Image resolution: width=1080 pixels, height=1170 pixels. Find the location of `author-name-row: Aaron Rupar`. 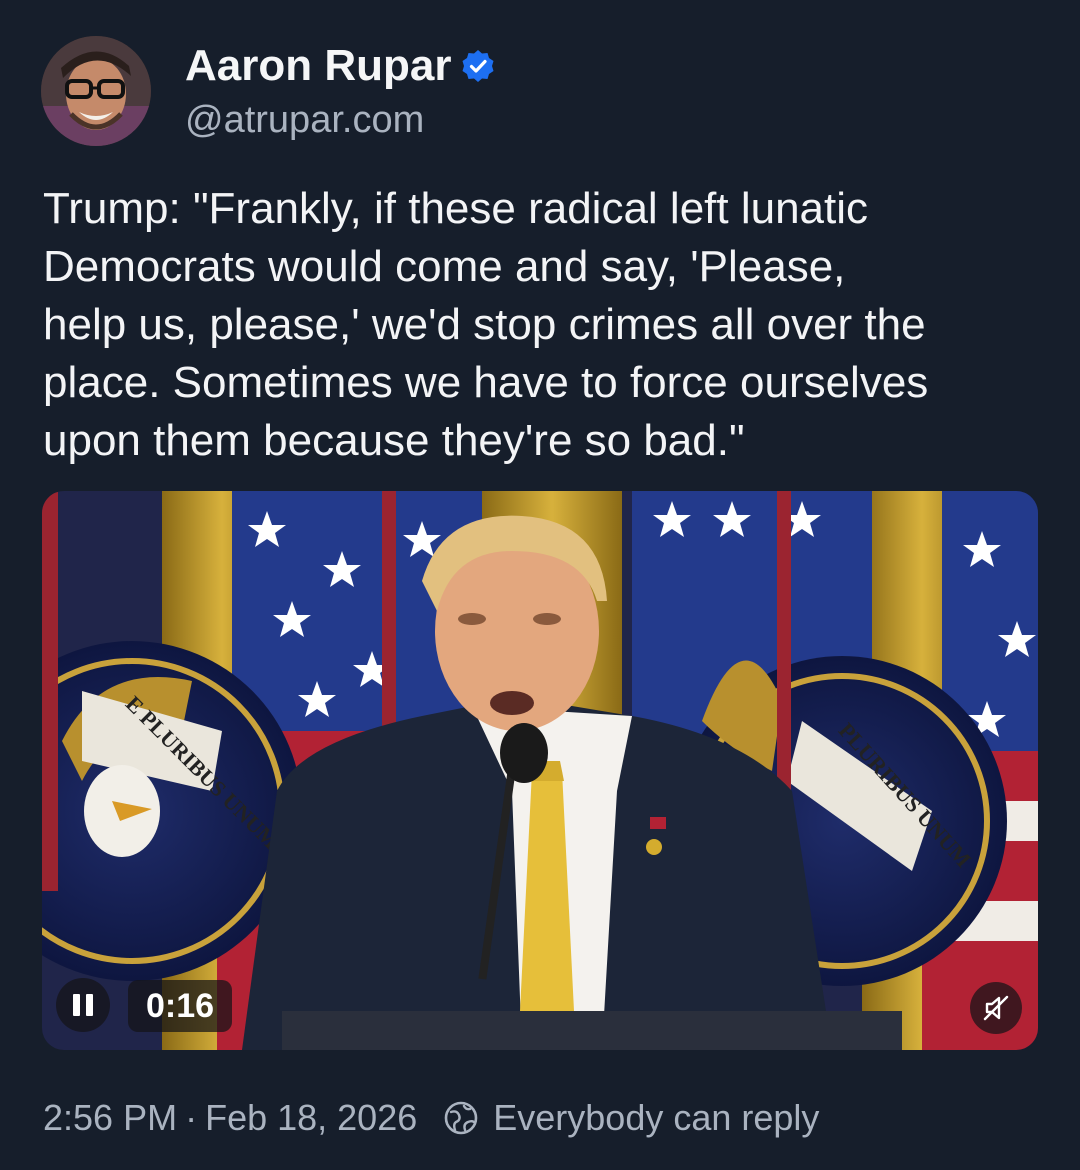

author-name-row: Aaron Rupar is located at coordinates (340, 66).